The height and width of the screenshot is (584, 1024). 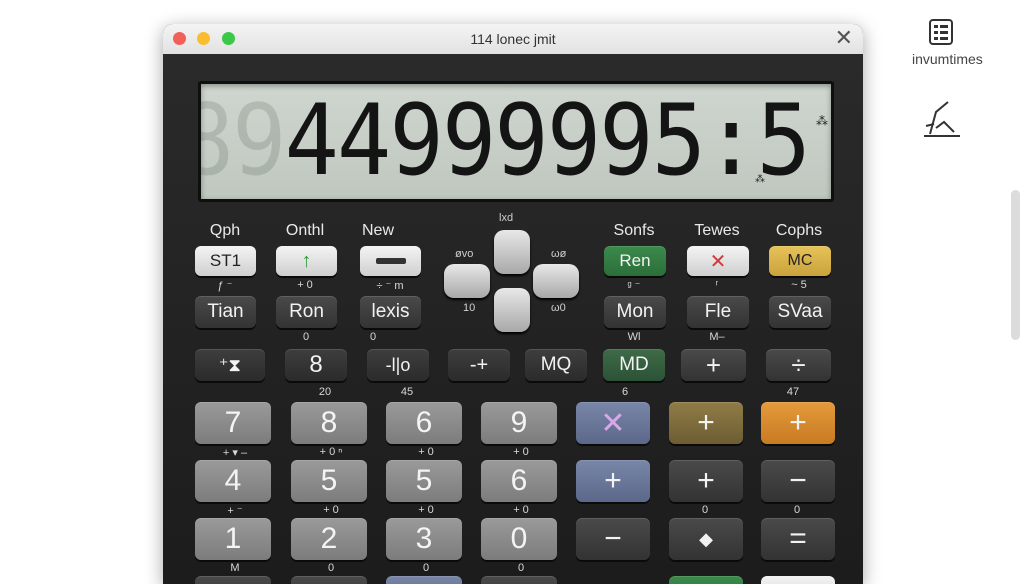 I want to click on sublabel-r1-6: ~ 5, so click(x=799, y=285).